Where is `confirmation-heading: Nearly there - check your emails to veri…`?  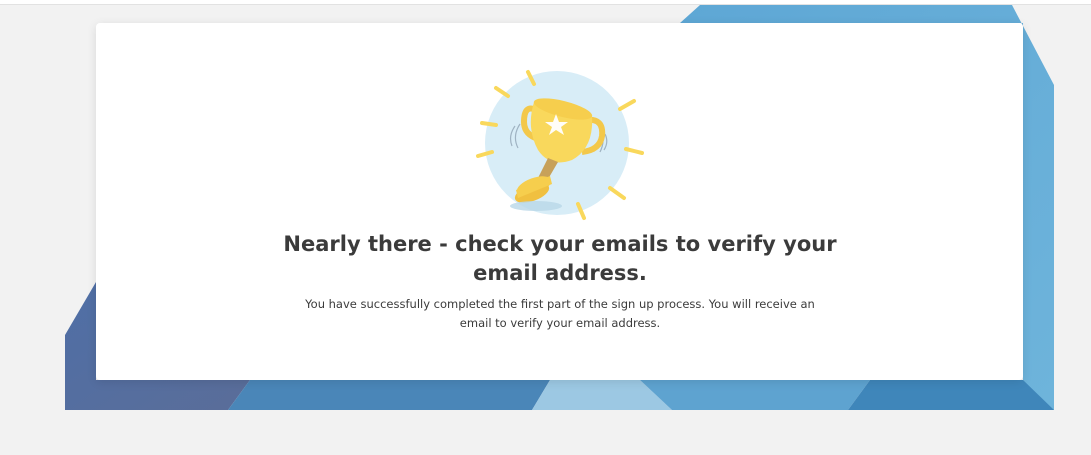 confirmation-heading: Nearly there - check your emails to veri… is located at coordinates (560, 258).